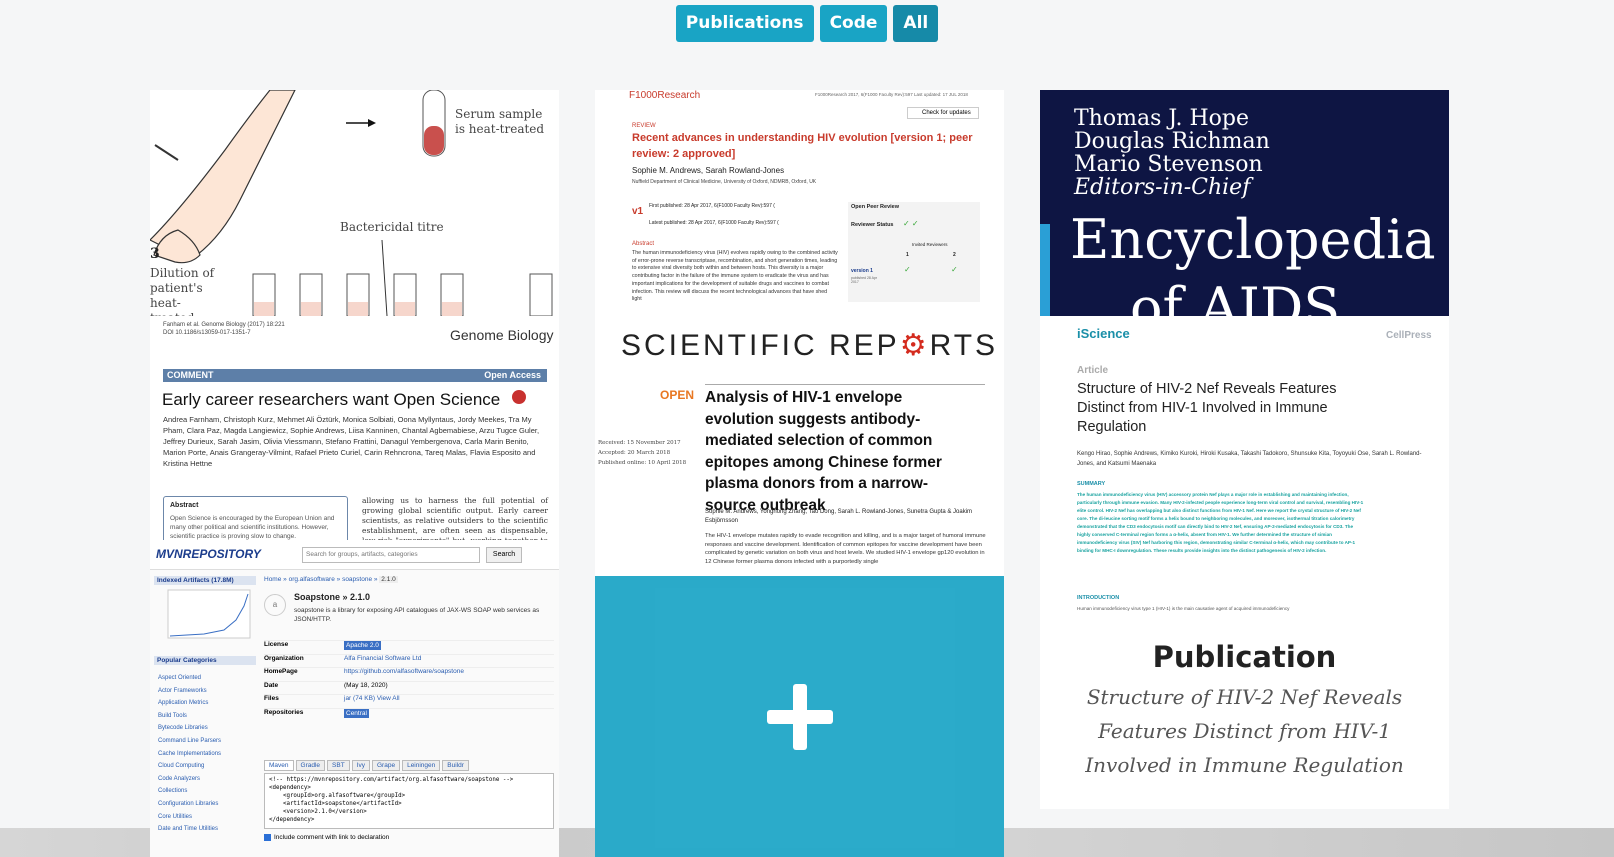  Describe the element at coordinates (292, 820) in the screenshot. I see `code-line: </dependency>` at that location.